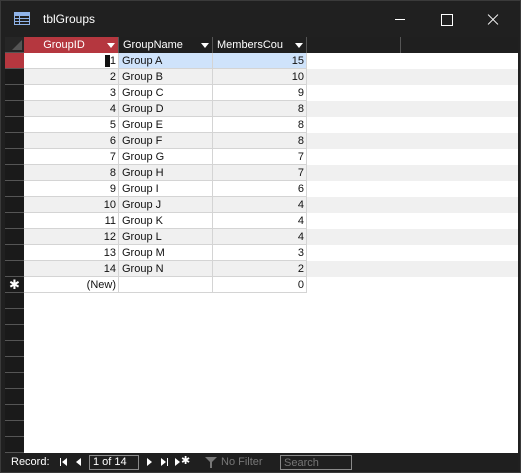 This screenshot has height=473, width=521. What do you see at coordinates (260, 61) in the screenshot?
I see `cell-memberscount: 15` at bounding box center [260, 61].